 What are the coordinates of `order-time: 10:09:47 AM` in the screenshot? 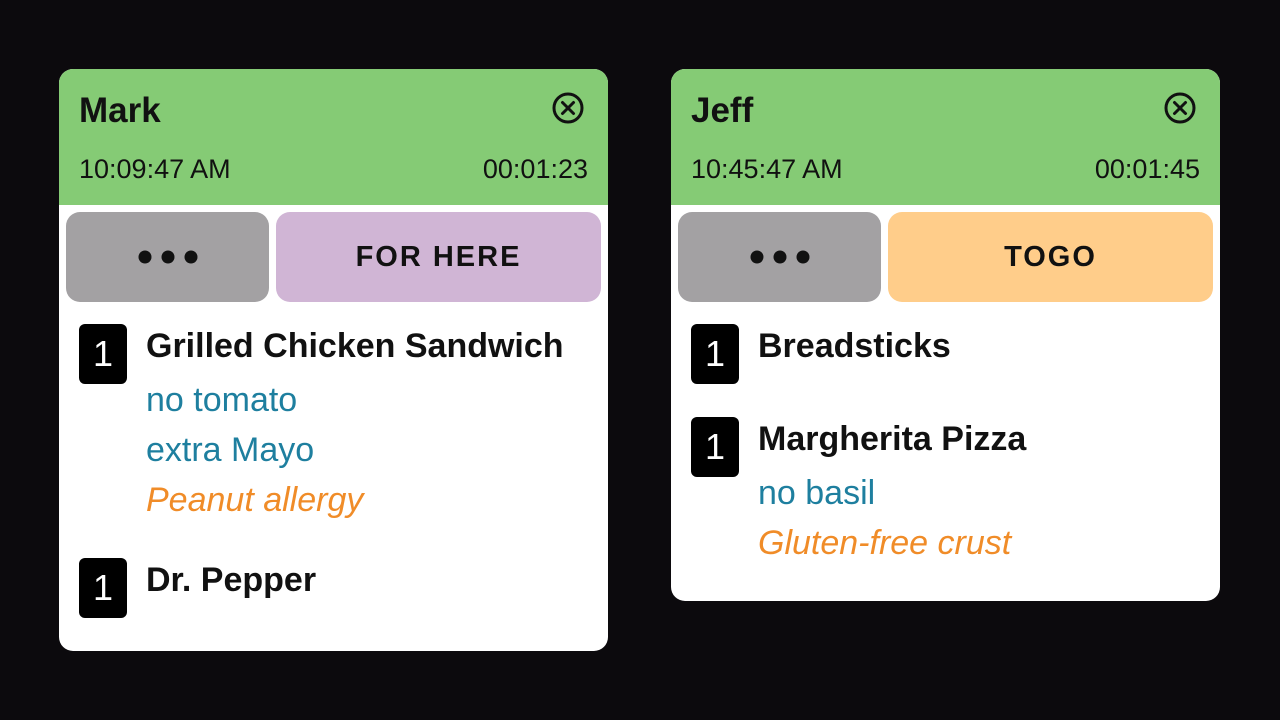 It's located at (155, 169).